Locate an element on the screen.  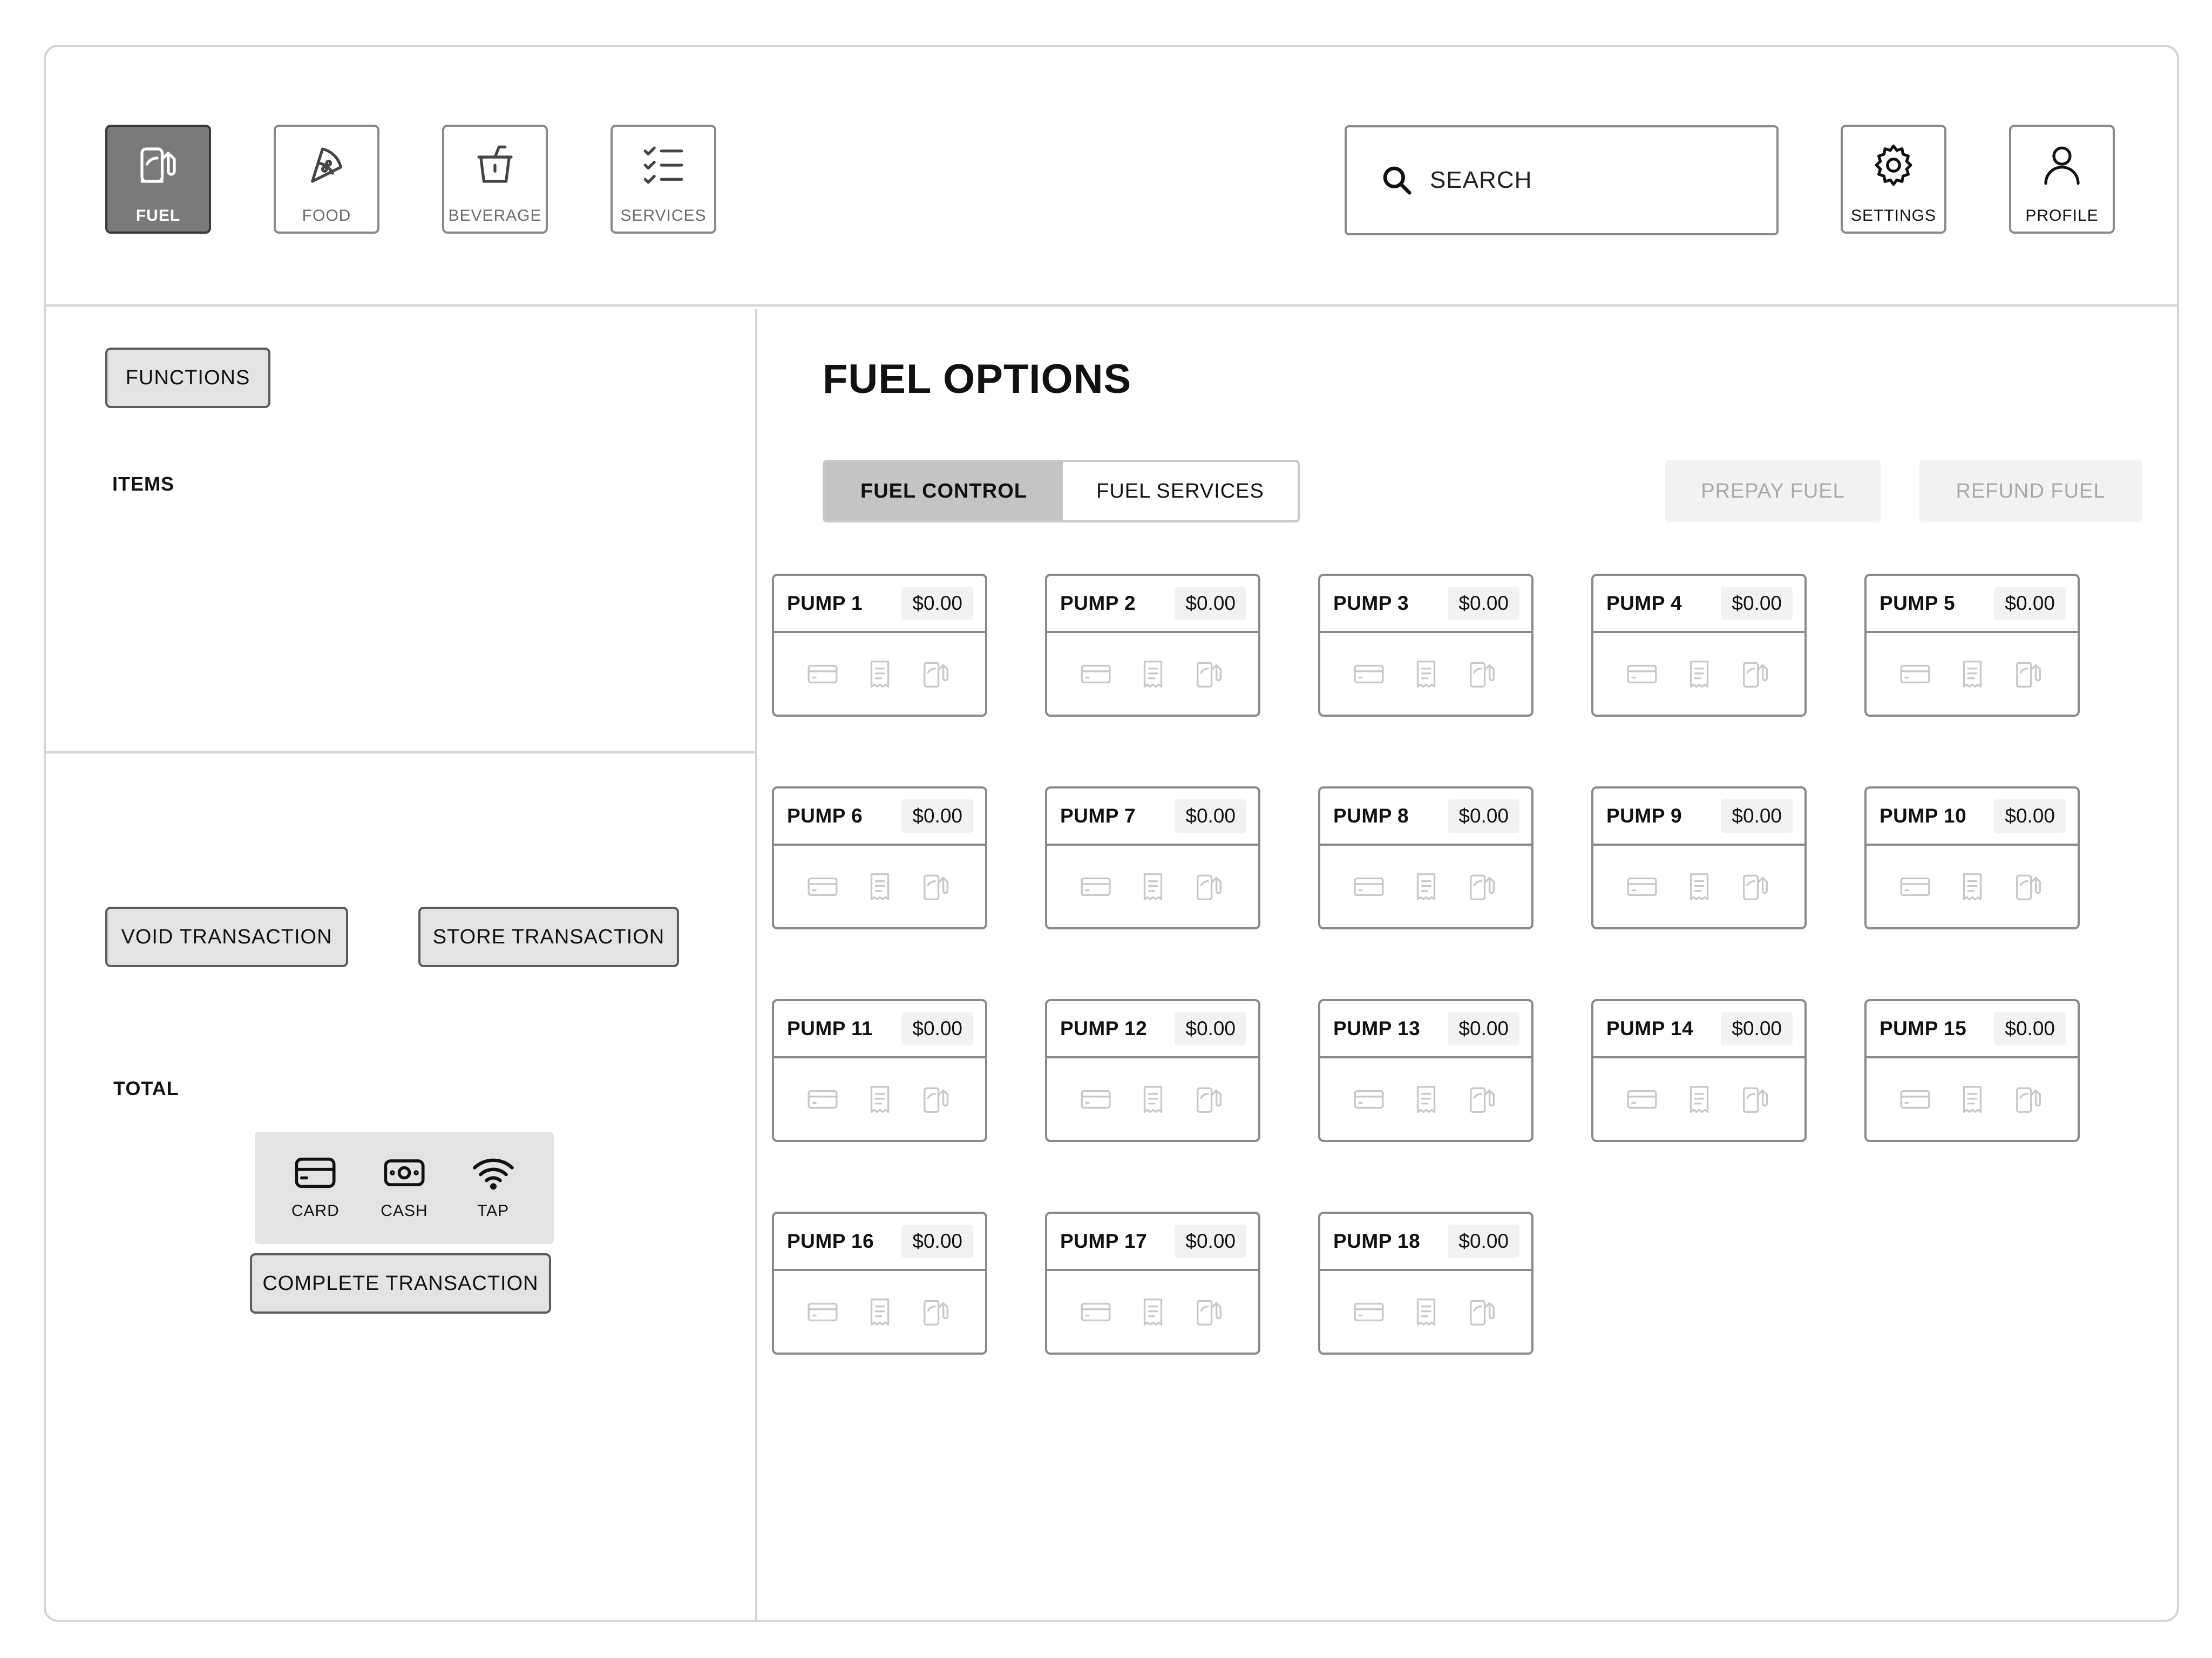
pump-card: PUMP 5 $0.00 is located at coordinates (1972, 645).